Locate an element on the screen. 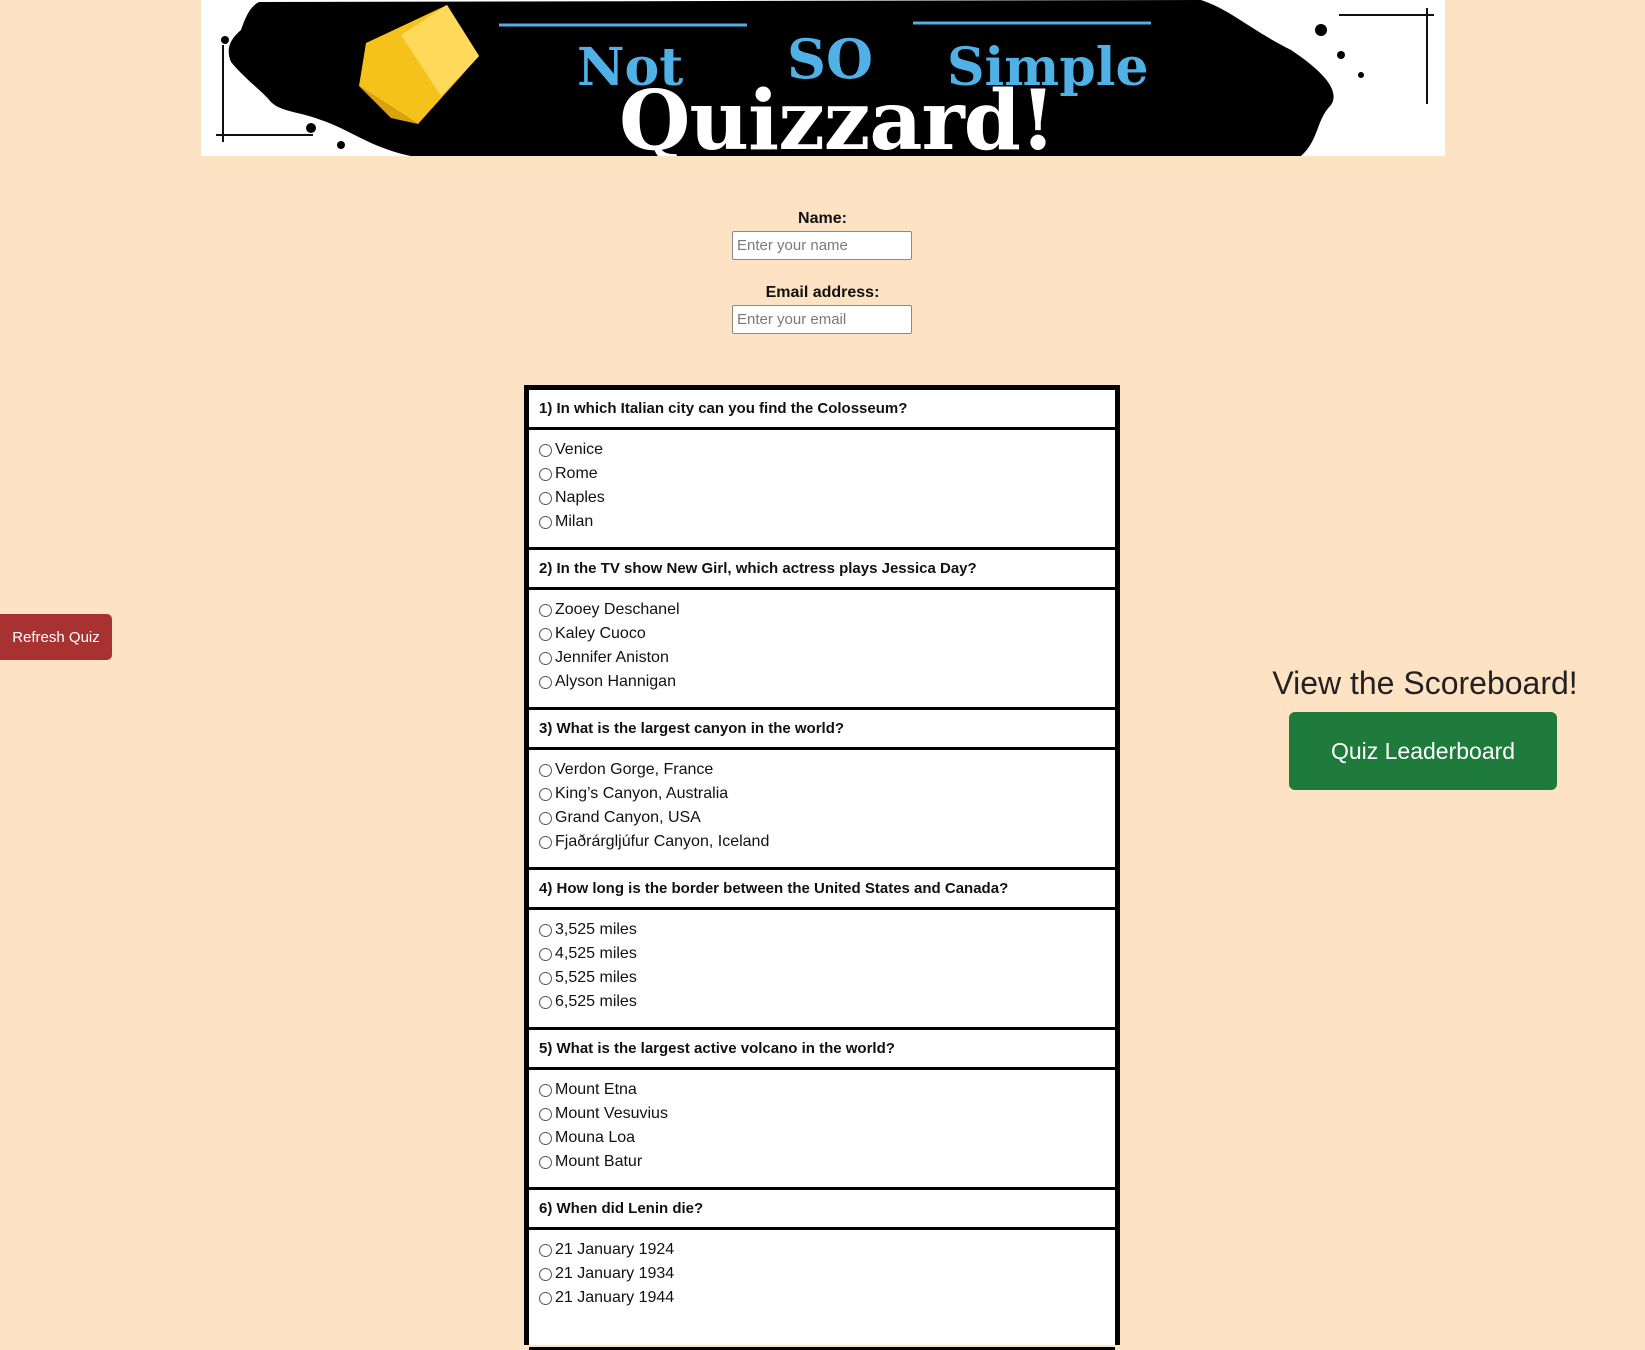  answer-label: 21 January 1934 is located at coordinates (615, 1273).